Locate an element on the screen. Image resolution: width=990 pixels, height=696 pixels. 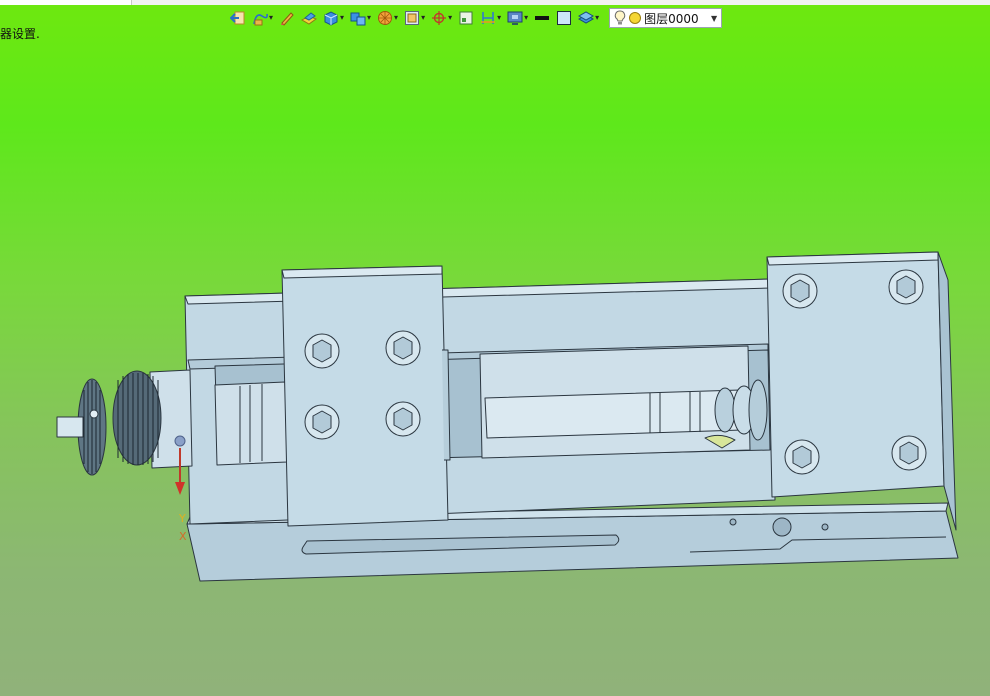
pick-filter-icon is located at coordinates (439, 18).